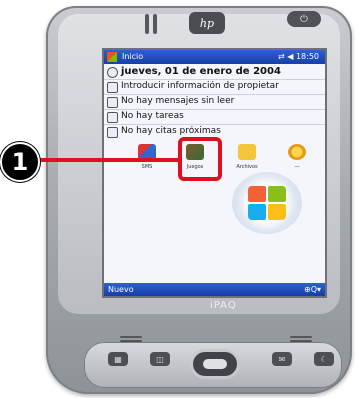 The height and width of the screenshot is (398, 361). I want to click on calendar-hardware-button: ▦, so click(118, 359).